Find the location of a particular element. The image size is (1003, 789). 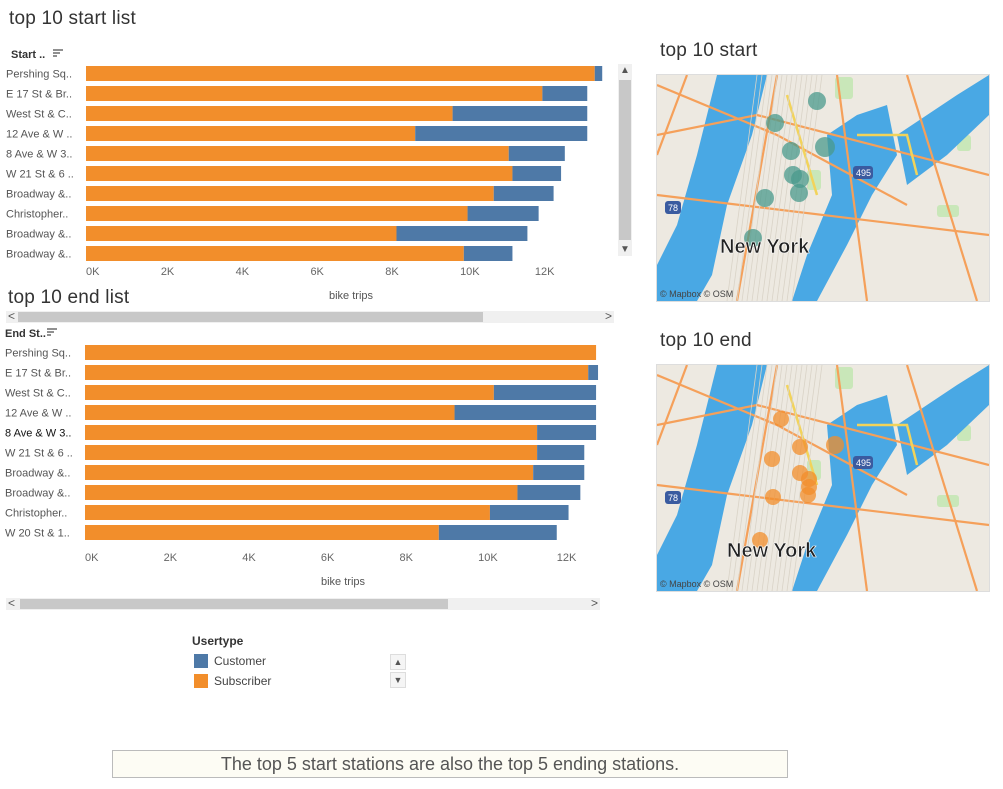

start-list-hscroll: < > is located at coordinates (310, 316).